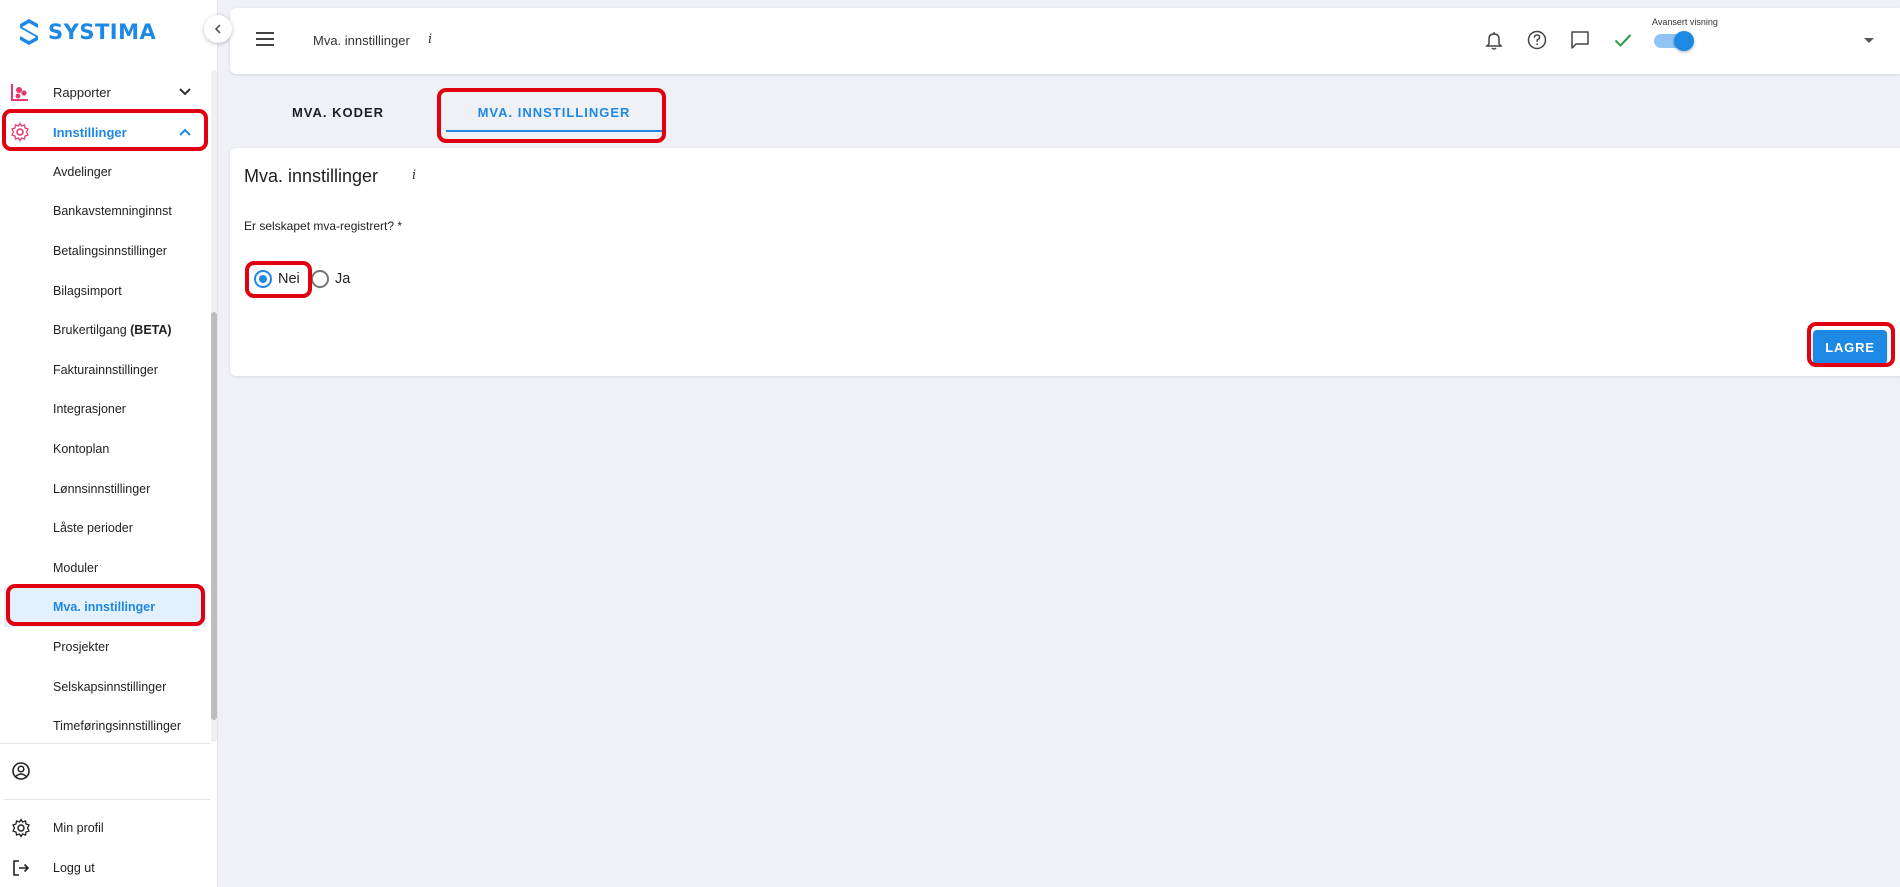 This screenshot has width=1900, height=887. I want to click on sidebar-item-betalingsinnstillinger: Betalingsinnstillinger, so click(105, 251).